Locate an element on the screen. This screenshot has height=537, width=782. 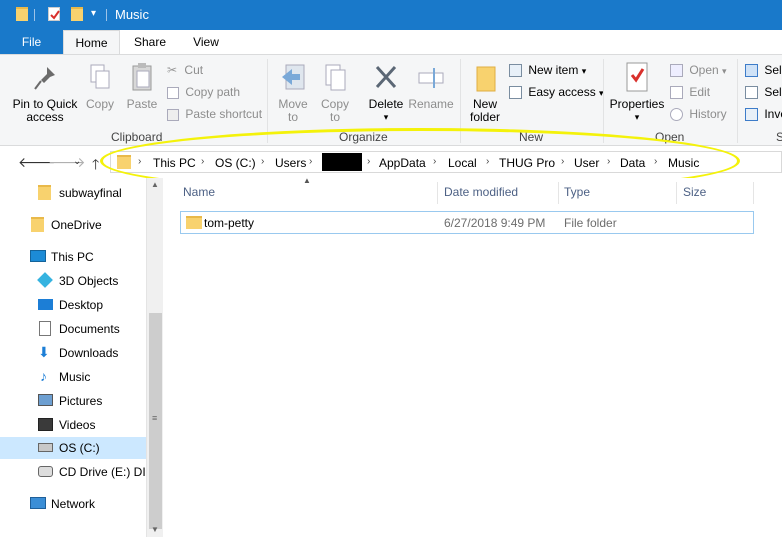
menu-tabs: File Home Share View is located at coordinates (391, 42).